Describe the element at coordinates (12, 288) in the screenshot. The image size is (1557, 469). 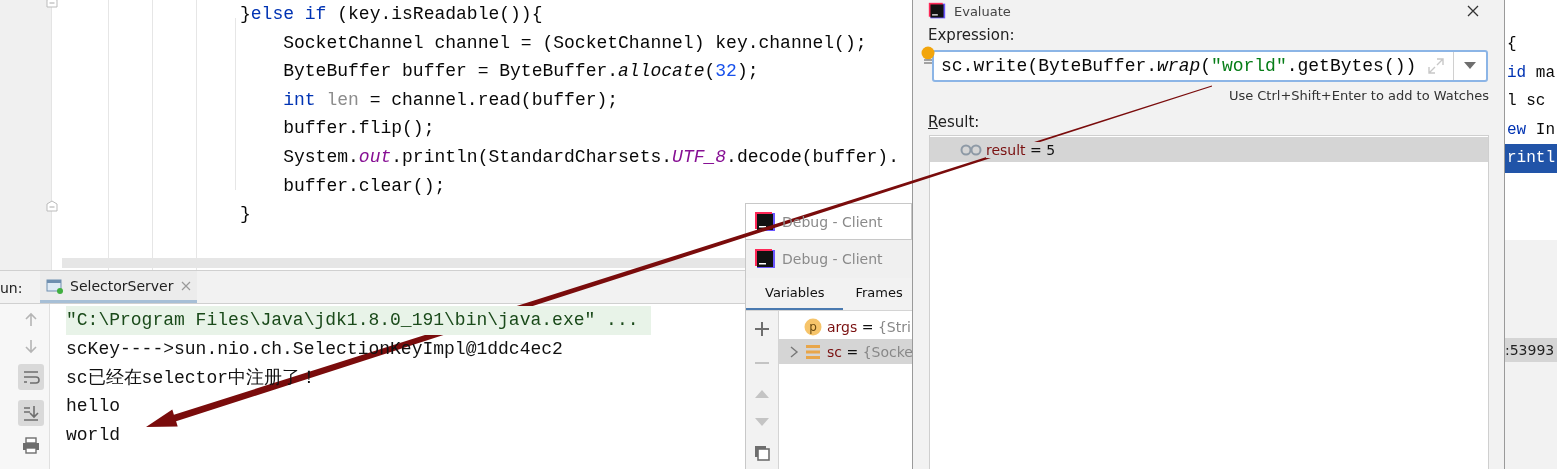
I see `panel-label: un:` at that location.